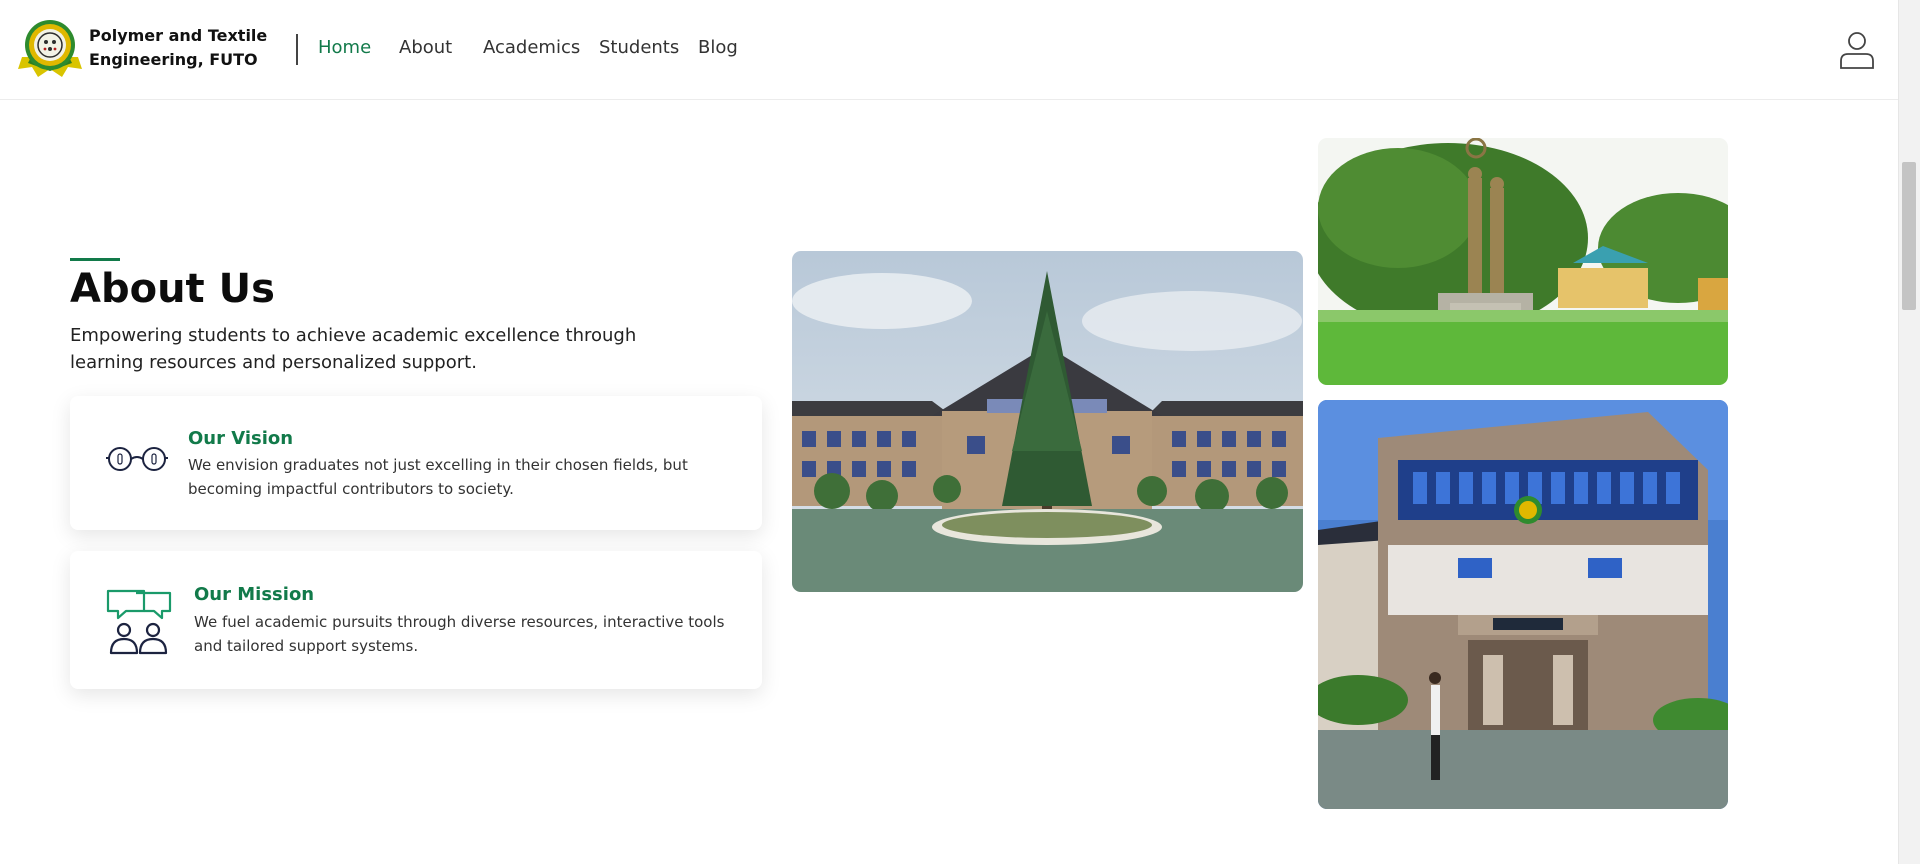 This screenshot has width=1920, height=864. I want to click on vision-title: Our Vision, so click(241, 438).